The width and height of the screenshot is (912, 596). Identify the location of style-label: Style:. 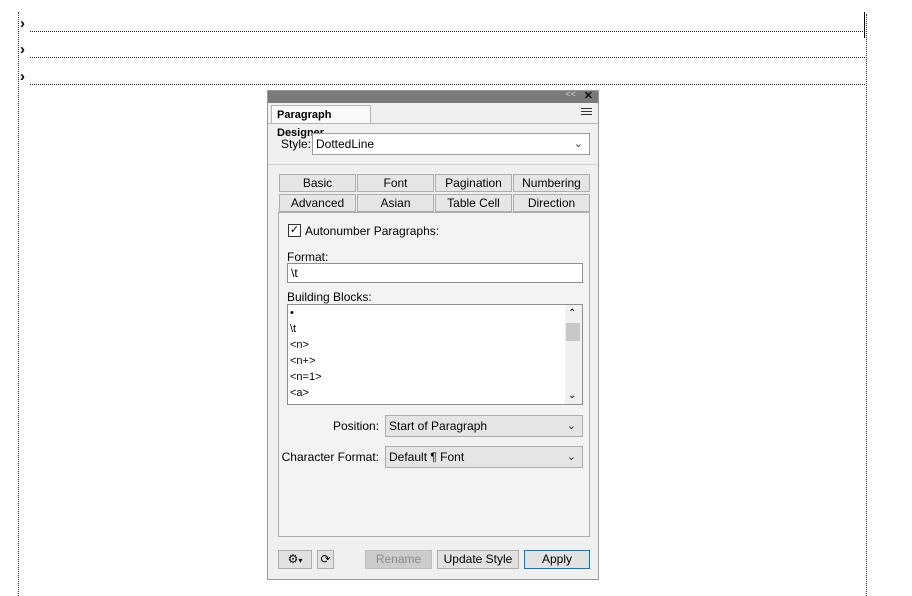
(296, 144).